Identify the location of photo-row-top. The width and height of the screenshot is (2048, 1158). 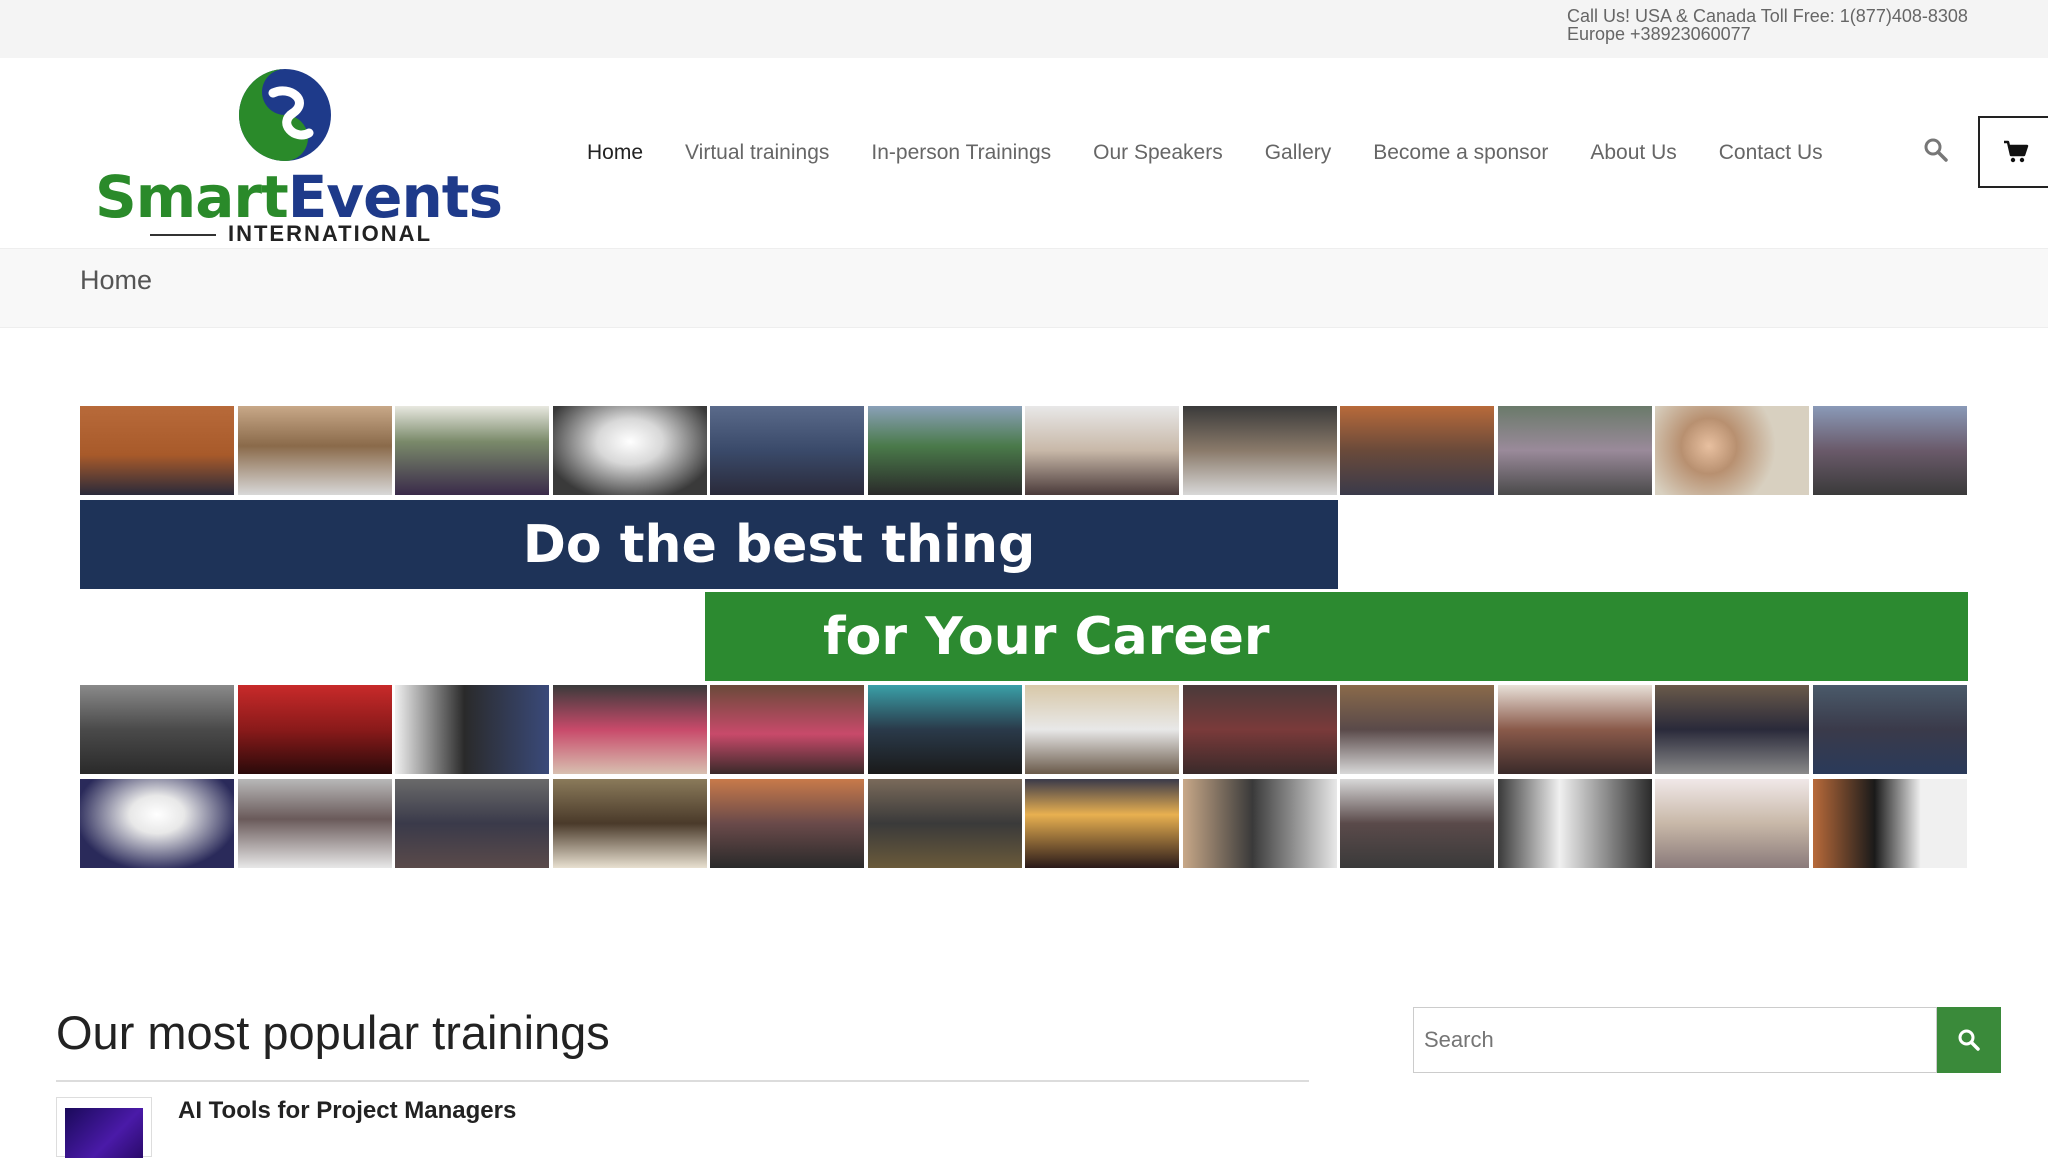
(1023, 450).